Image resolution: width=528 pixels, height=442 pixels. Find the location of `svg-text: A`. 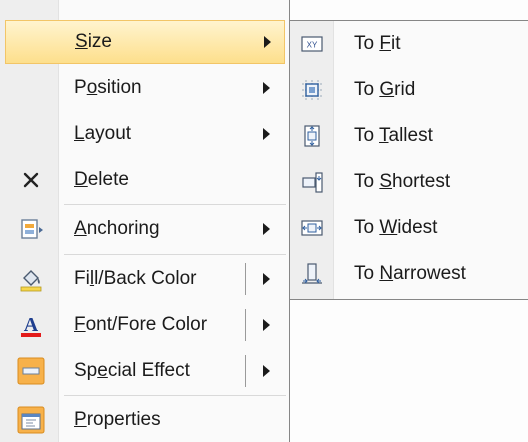

svg-text: A is located at coordinates (31, 325).